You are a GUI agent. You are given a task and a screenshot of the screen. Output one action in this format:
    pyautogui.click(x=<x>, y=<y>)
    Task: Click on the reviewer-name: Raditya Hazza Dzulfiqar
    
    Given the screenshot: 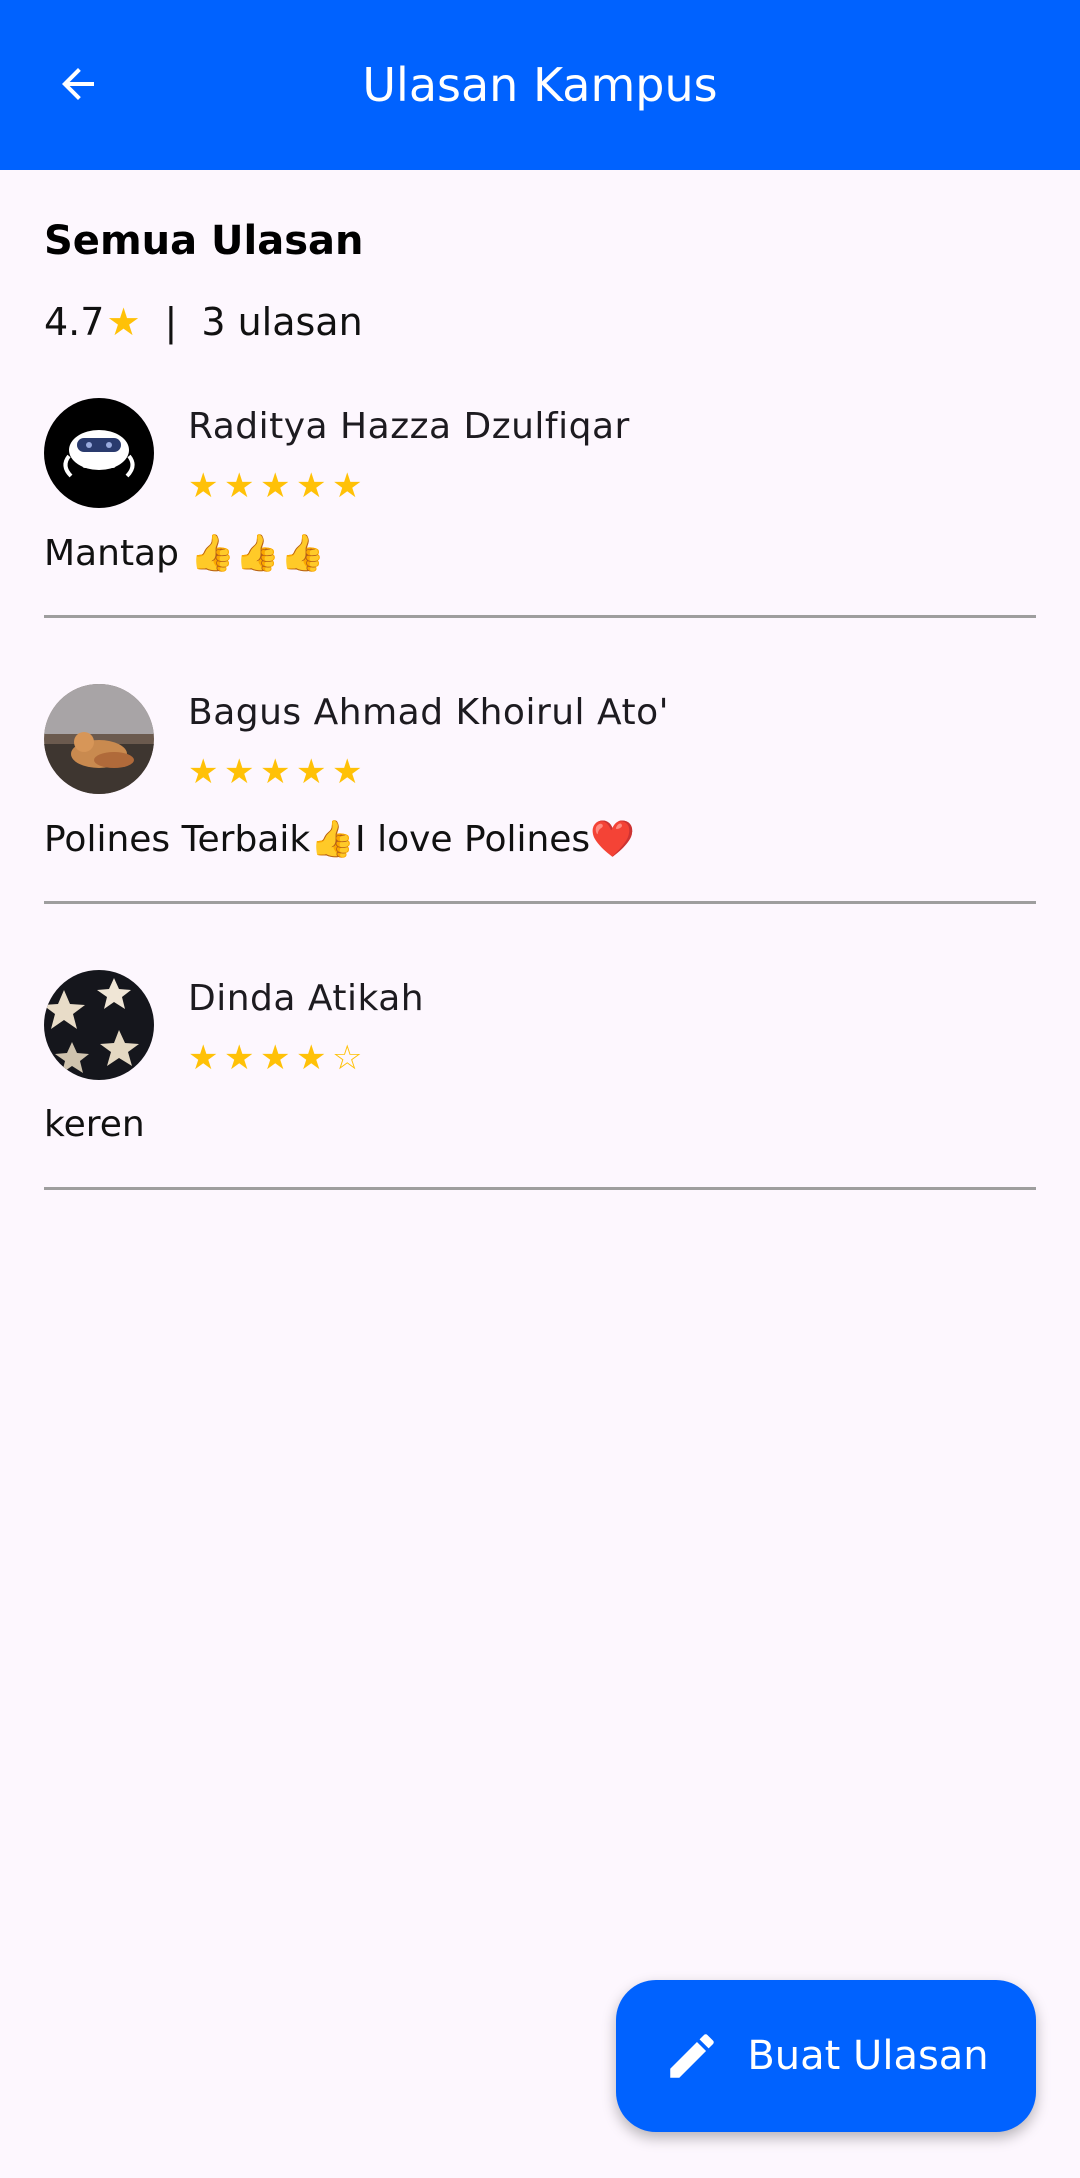 What is the action you would take?
    pyautogui.click(x=409, y=426)
    